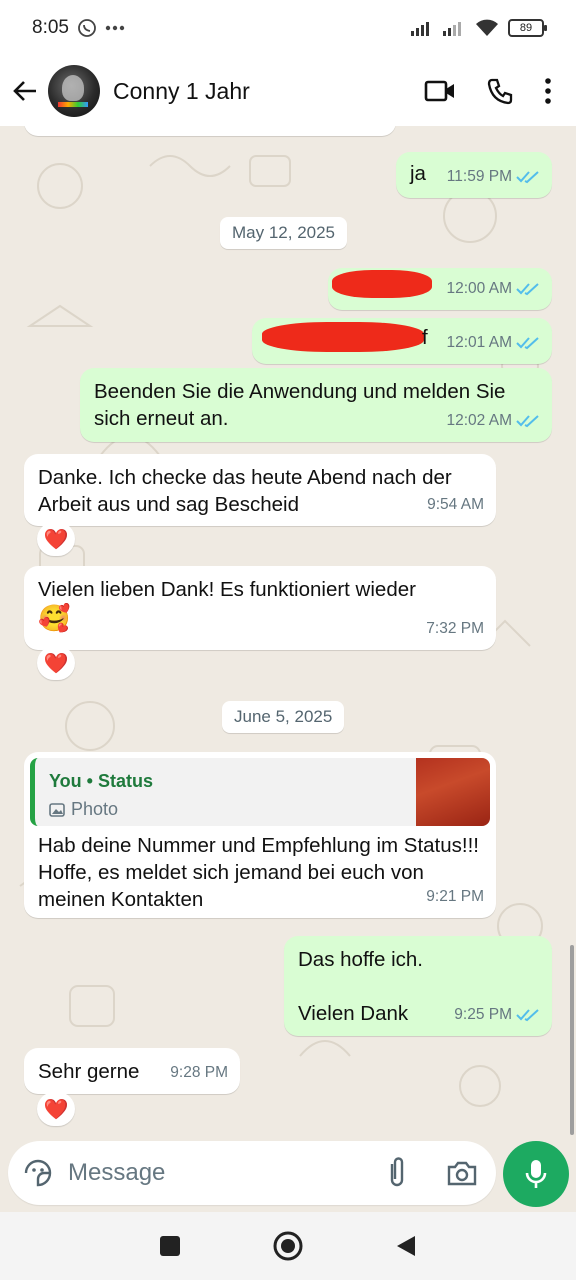  Describe the element at coordinates (425, 337) in the screenshot. I see `message-text: f` at that location.